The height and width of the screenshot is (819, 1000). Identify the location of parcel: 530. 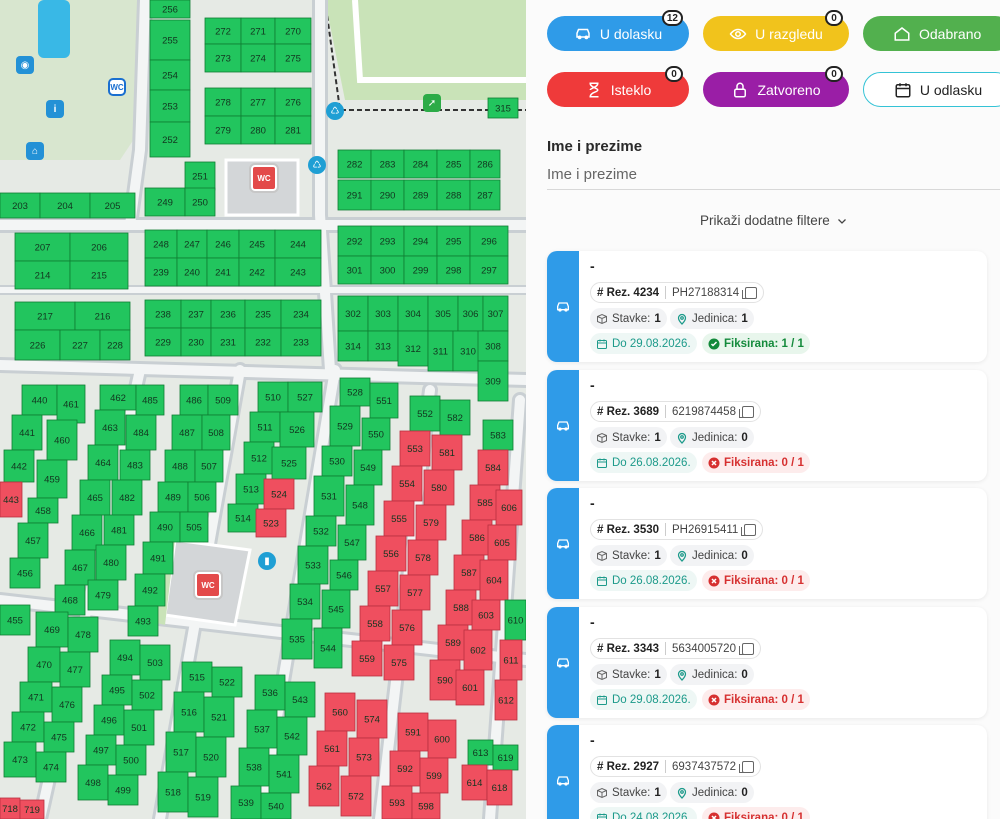
(337, 461).